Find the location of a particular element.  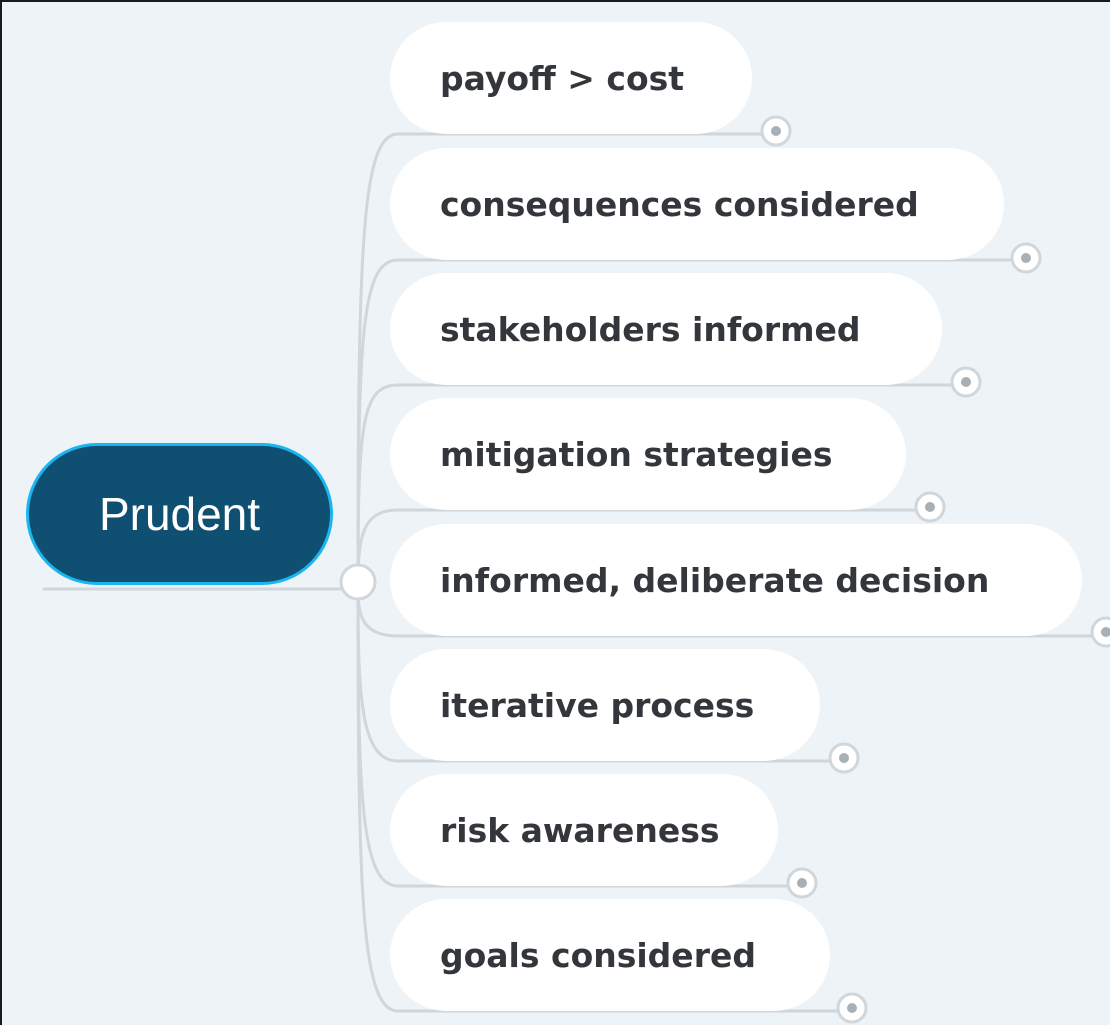

topic-node-payoff-cost: payoff > cost is located at coordinates (571, 78).